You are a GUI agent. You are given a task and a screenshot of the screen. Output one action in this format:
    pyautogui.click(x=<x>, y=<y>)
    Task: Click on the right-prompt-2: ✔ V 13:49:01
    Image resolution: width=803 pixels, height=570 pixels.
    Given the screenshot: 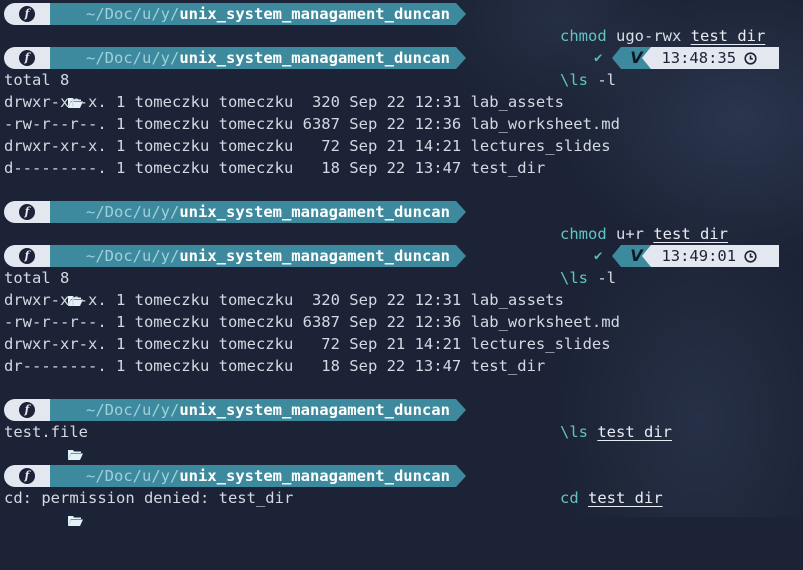 What is the action you would take?
    pyautogui.click(x=687, y=256)
    